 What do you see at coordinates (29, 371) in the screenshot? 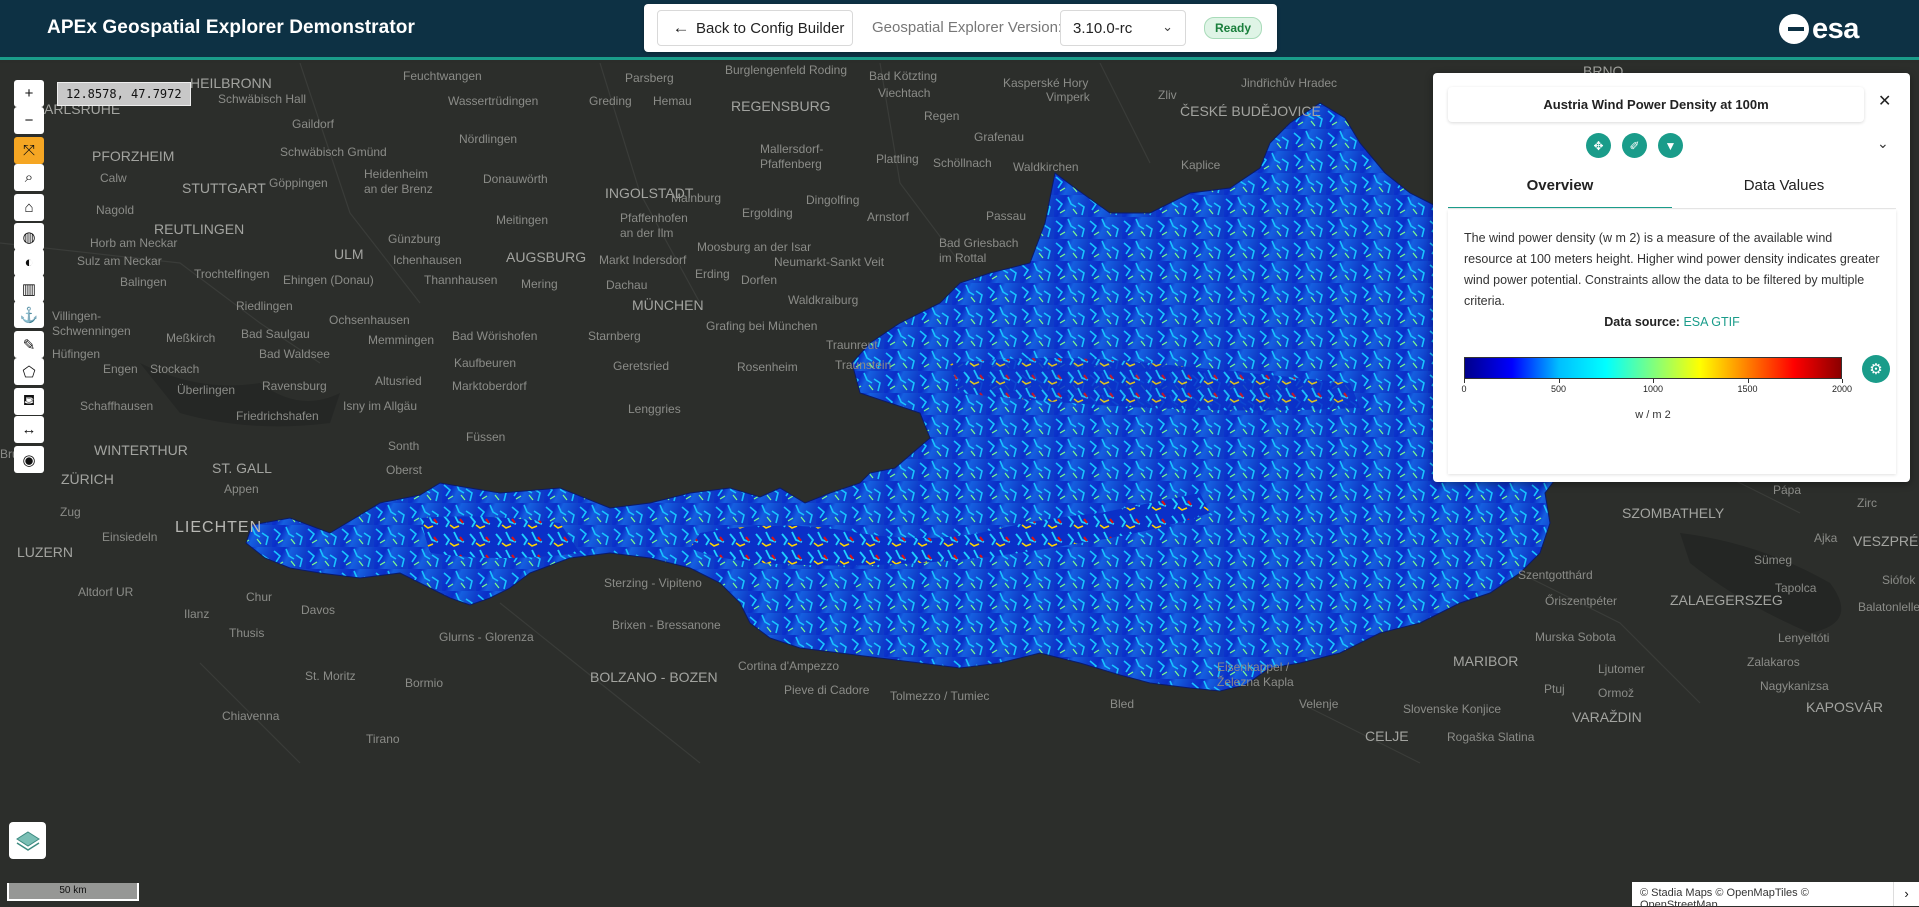
I see `draw-polygon-button: ⬠` at bounding box center [29, 371].